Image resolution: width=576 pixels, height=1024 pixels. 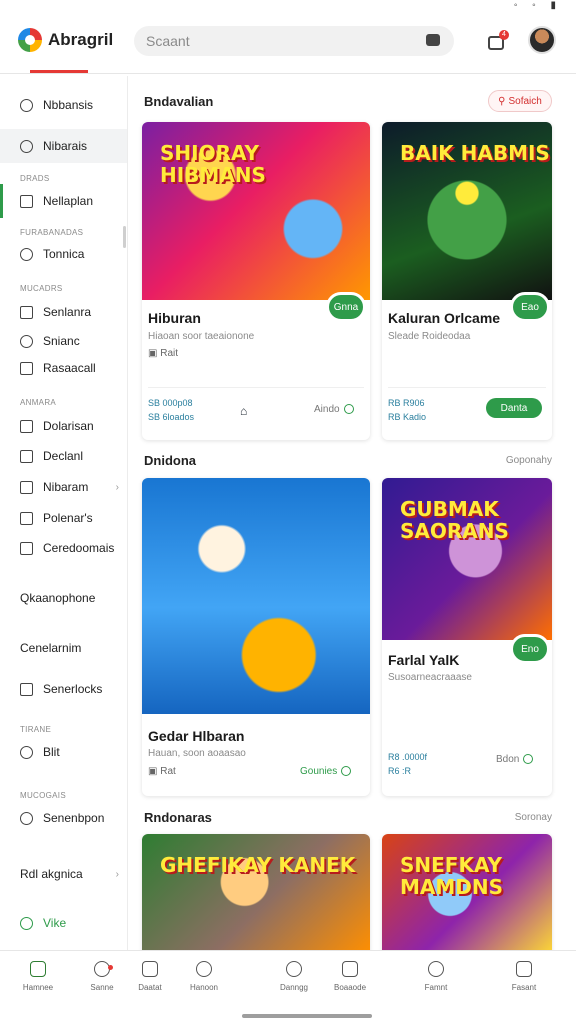 What do you see at coordinates (542, 40) in the screenshot?
I see `user-avatar` at bounding box center [542, 40].